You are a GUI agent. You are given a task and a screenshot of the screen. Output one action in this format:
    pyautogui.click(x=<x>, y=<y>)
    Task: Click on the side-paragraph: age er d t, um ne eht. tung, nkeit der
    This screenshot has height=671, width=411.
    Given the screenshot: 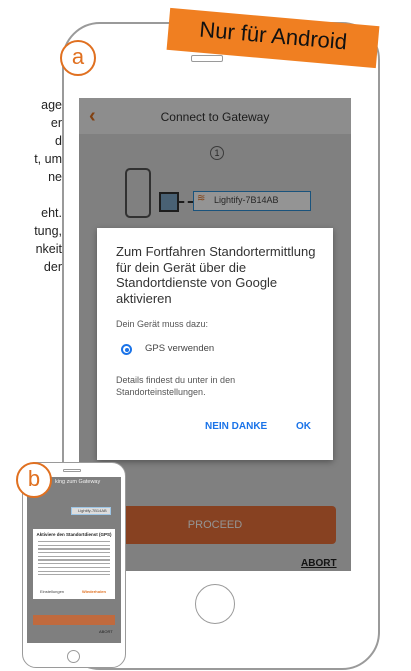 What is the action you would take?
    pyautogui.click(x=31, y=186)
    